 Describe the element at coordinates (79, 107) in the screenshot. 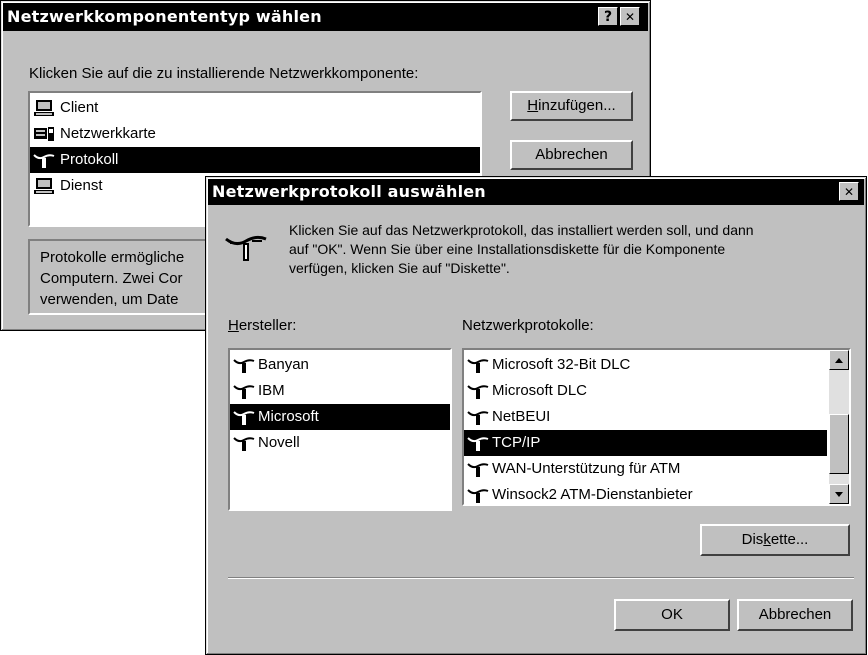

I see `list-item-label: Client` at that location.